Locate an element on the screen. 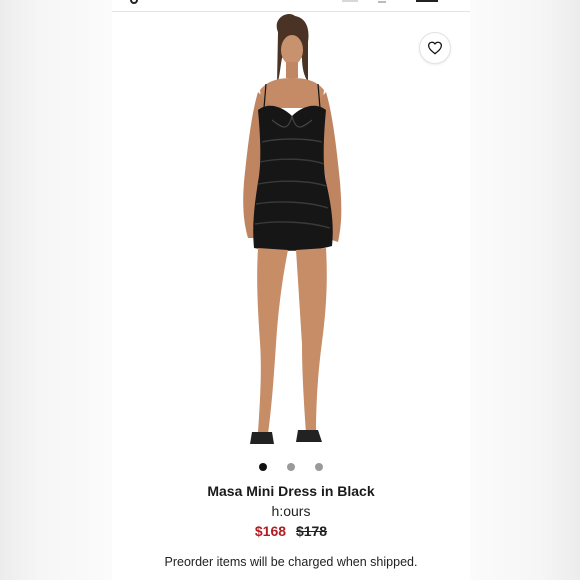 The width and height of the screenshot is (580, 580). original-price: $178 is located at coordinates (311, 531).